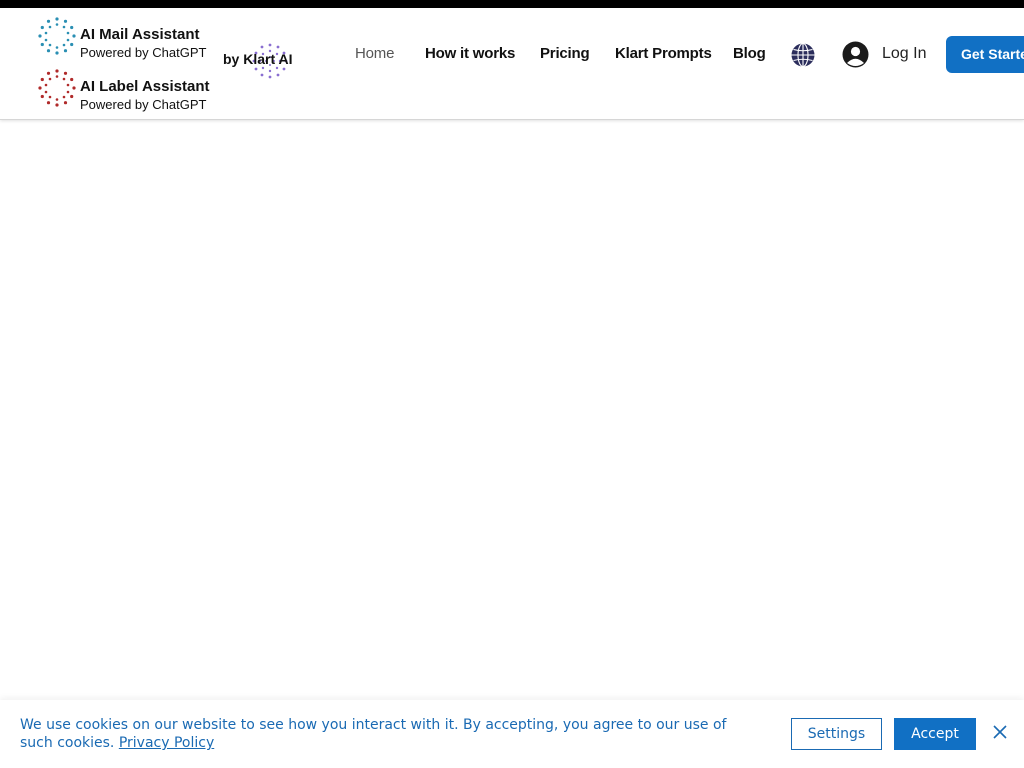  What do you see at coordinates (145, 86) in the screenshot?
I see `brand-label-title: AI Label Assistant` at bounding box center [145, 86].